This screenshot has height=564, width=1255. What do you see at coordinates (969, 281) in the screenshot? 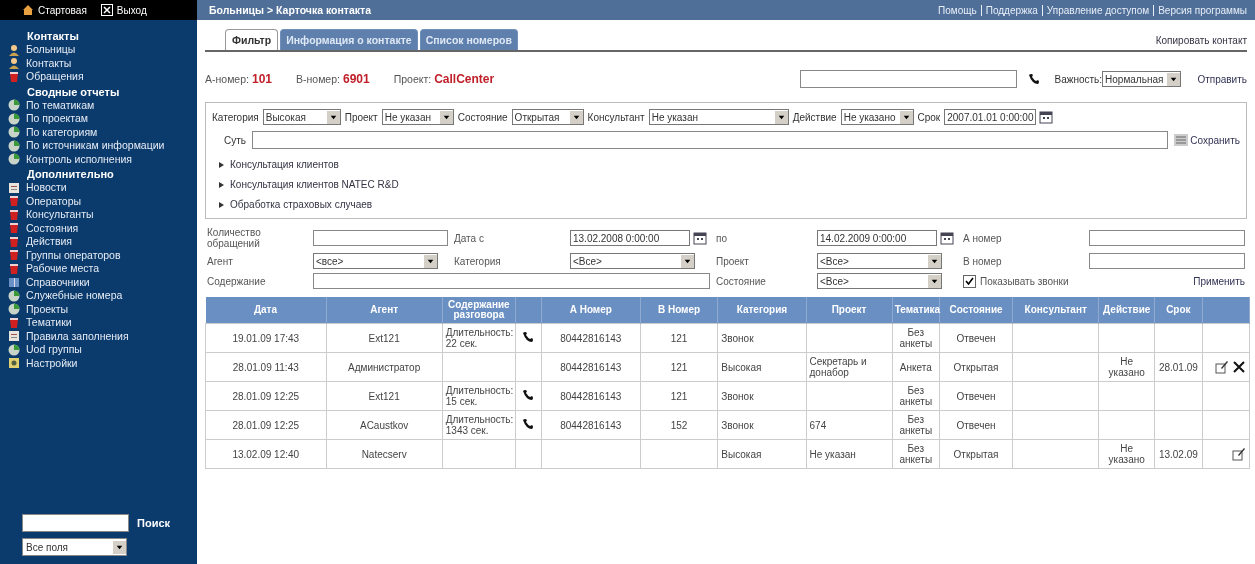
I see `checkbox` at bounding box center [969, 281].